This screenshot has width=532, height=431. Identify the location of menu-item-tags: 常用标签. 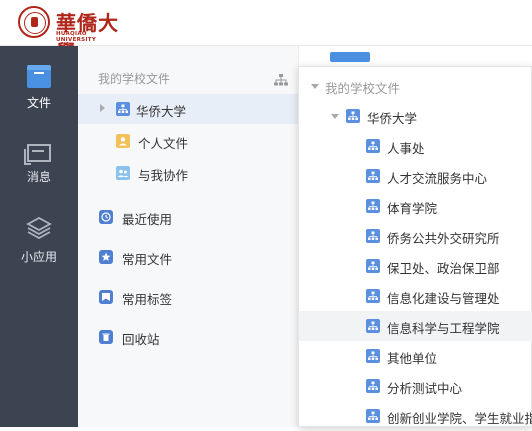
(188, 297).